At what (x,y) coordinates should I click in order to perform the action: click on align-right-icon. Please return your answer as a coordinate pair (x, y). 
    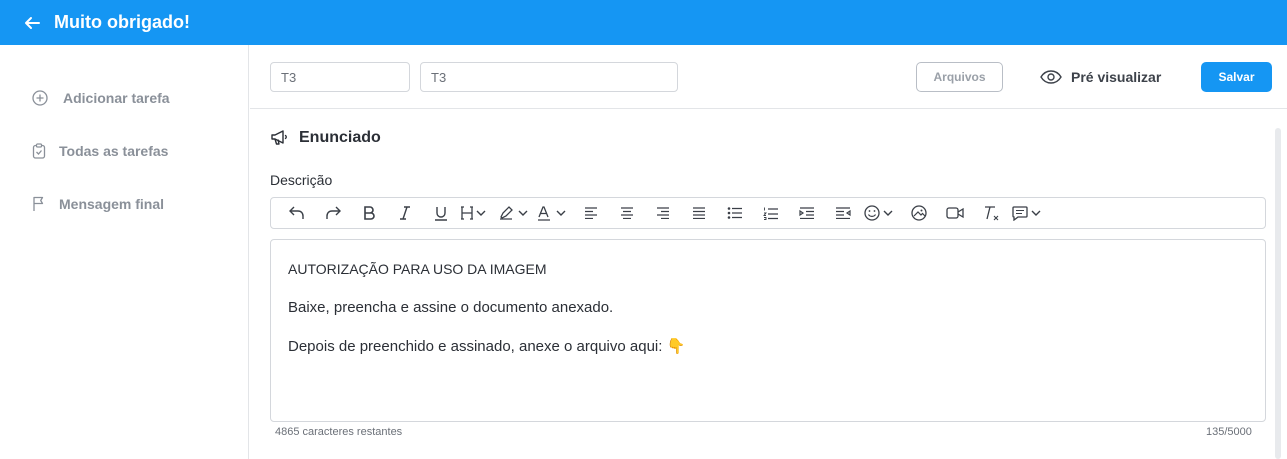
    Looking at the image, I should click on (663, 213).